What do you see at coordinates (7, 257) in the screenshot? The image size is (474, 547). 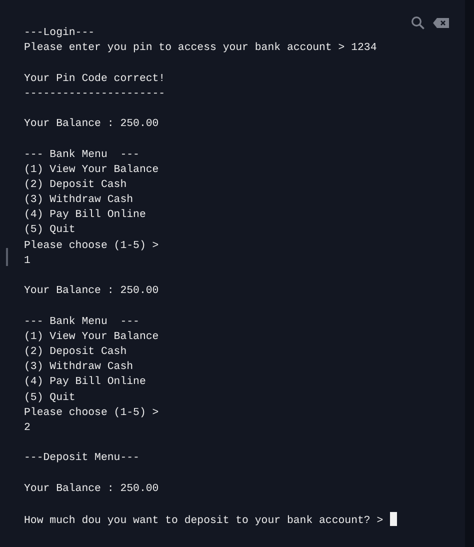 I see `line-marker` at bounding box center [7, 257].